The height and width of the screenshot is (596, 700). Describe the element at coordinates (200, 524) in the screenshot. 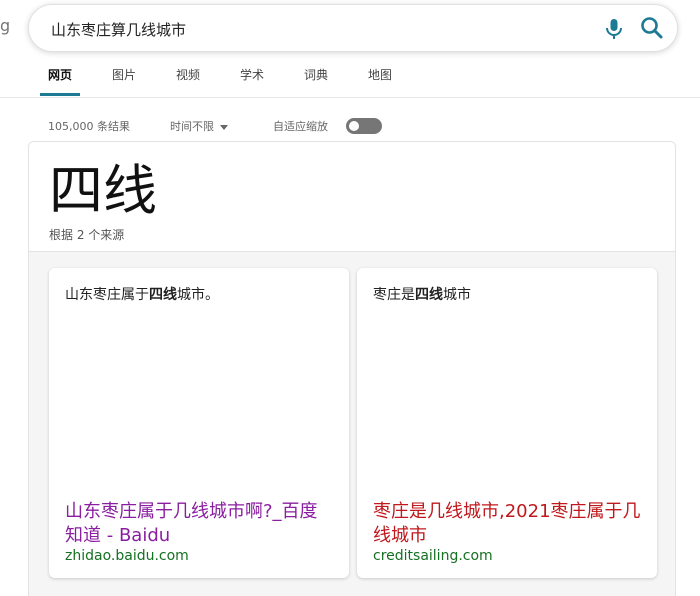

I see `card-link-title: 山东枣庄属于几线城市啊?_百度知道 - Baidu` at that location.